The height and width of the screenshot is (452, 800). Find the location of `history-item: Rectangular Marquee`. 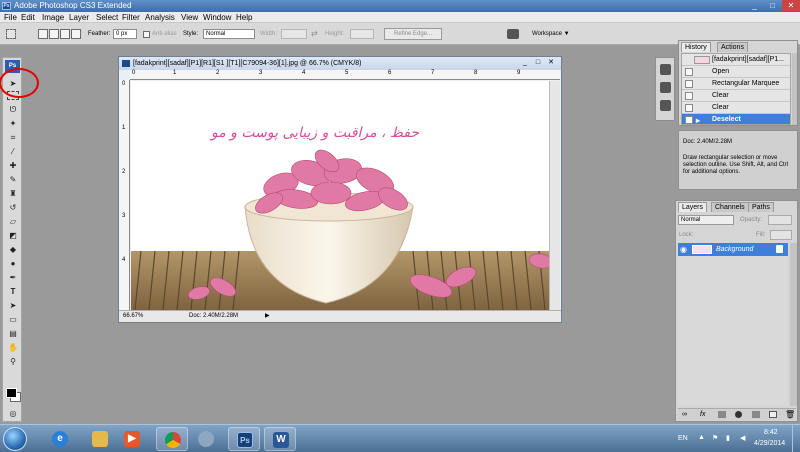

history-item: Rectangular Marquee is located at coordinates (736, 84).